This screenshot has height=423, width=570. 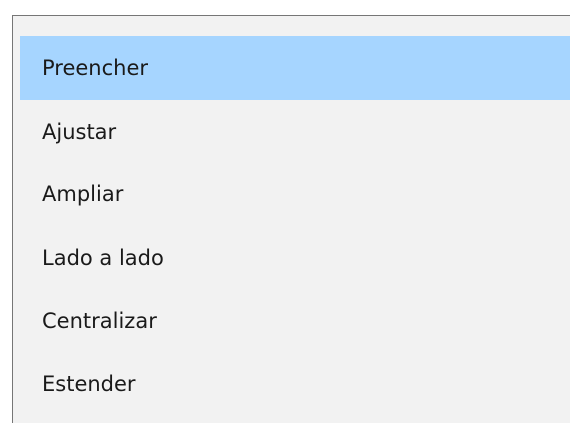 What do you see at coordinates (295, 194) in the screenshot?
I see `option-ampliar: Ampliar` at bounding box center [295, 194].